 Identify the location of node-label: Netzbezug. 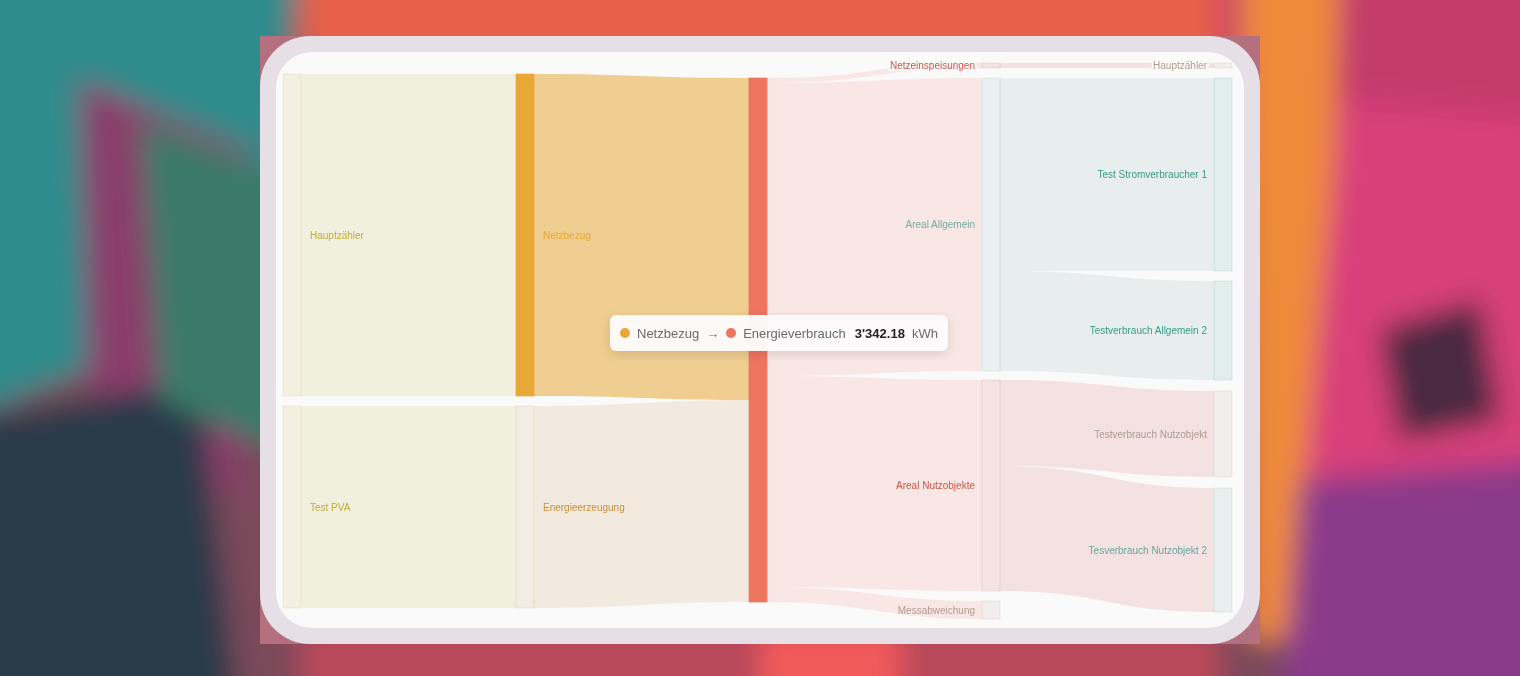
(567, 235).